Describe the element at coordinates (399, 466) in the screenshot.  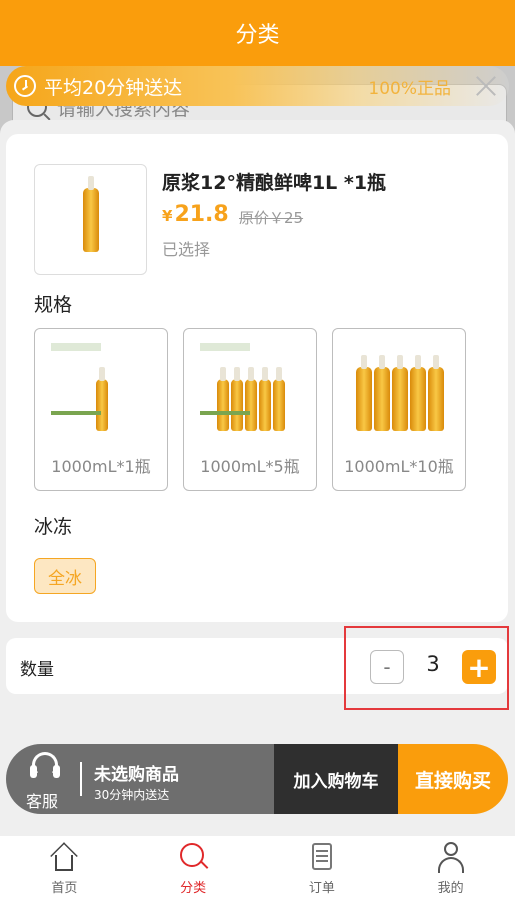
I see `spec-option-label: 1000mL*10瓶` at that location.